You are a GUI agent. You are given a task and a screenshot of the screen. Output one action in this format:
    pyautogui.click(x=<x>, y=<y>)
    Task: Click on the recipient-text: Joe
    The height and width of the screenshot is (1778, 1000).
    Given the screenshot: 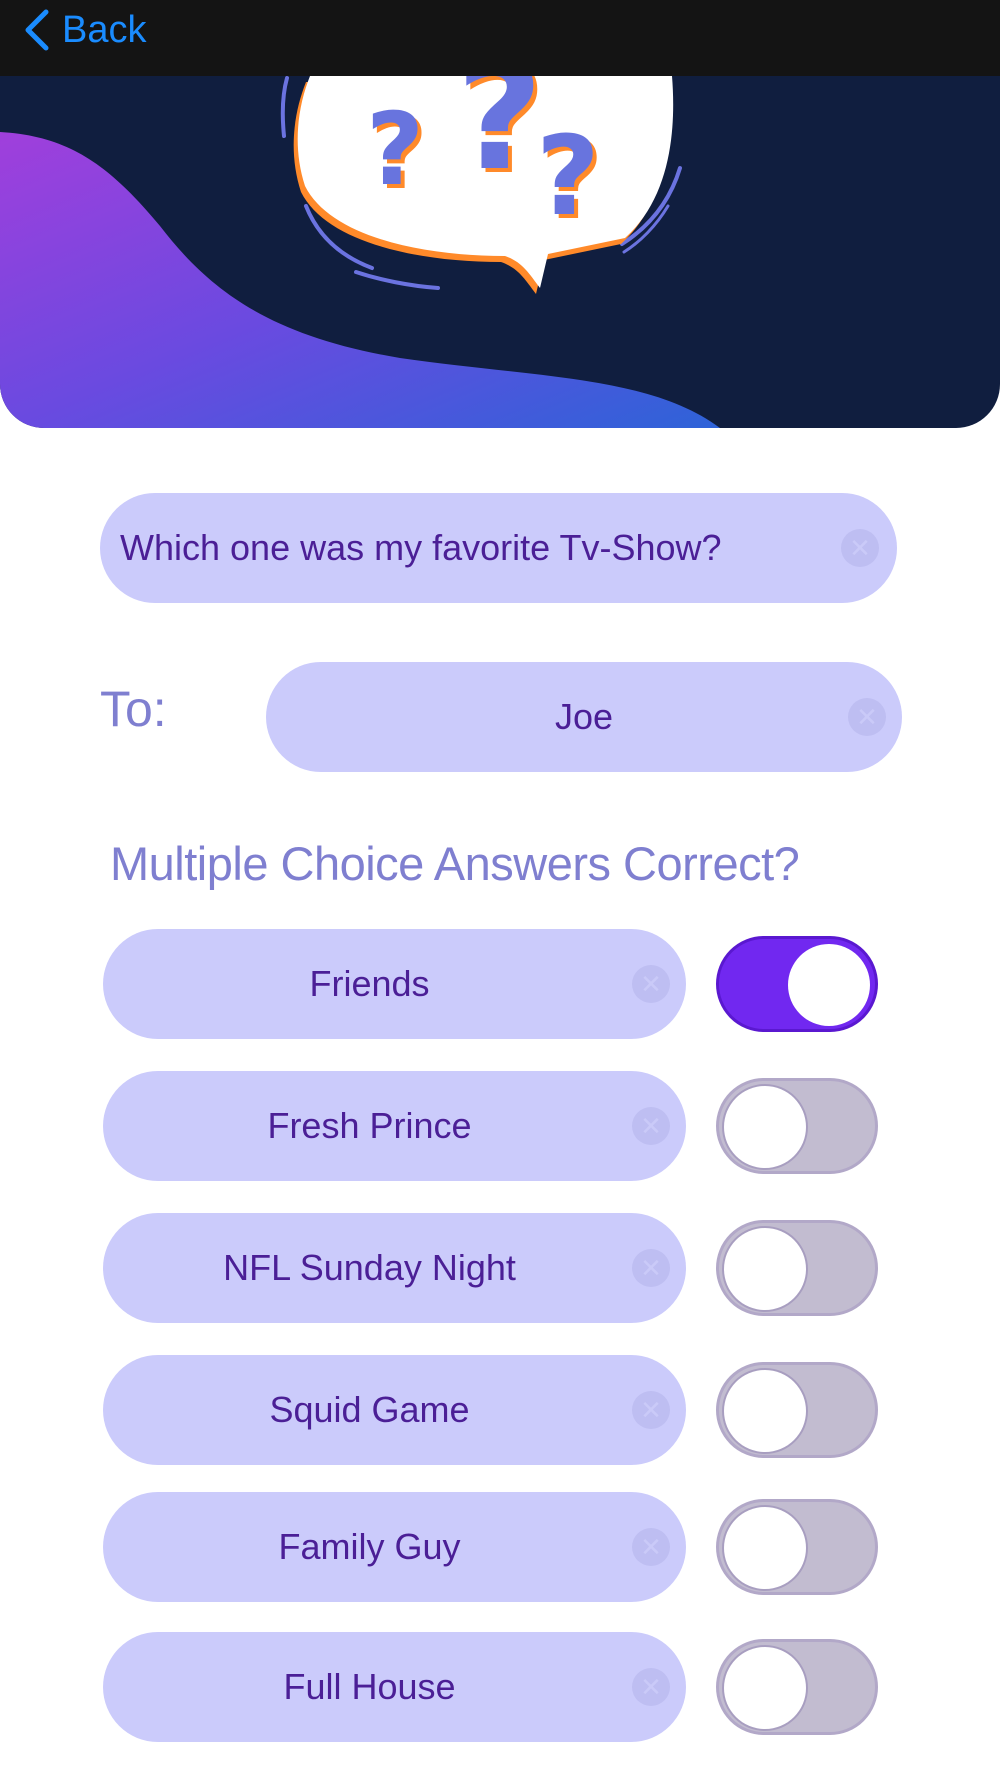 What is the action you would take?
    pyautogui.click(x=584, y=716)
    